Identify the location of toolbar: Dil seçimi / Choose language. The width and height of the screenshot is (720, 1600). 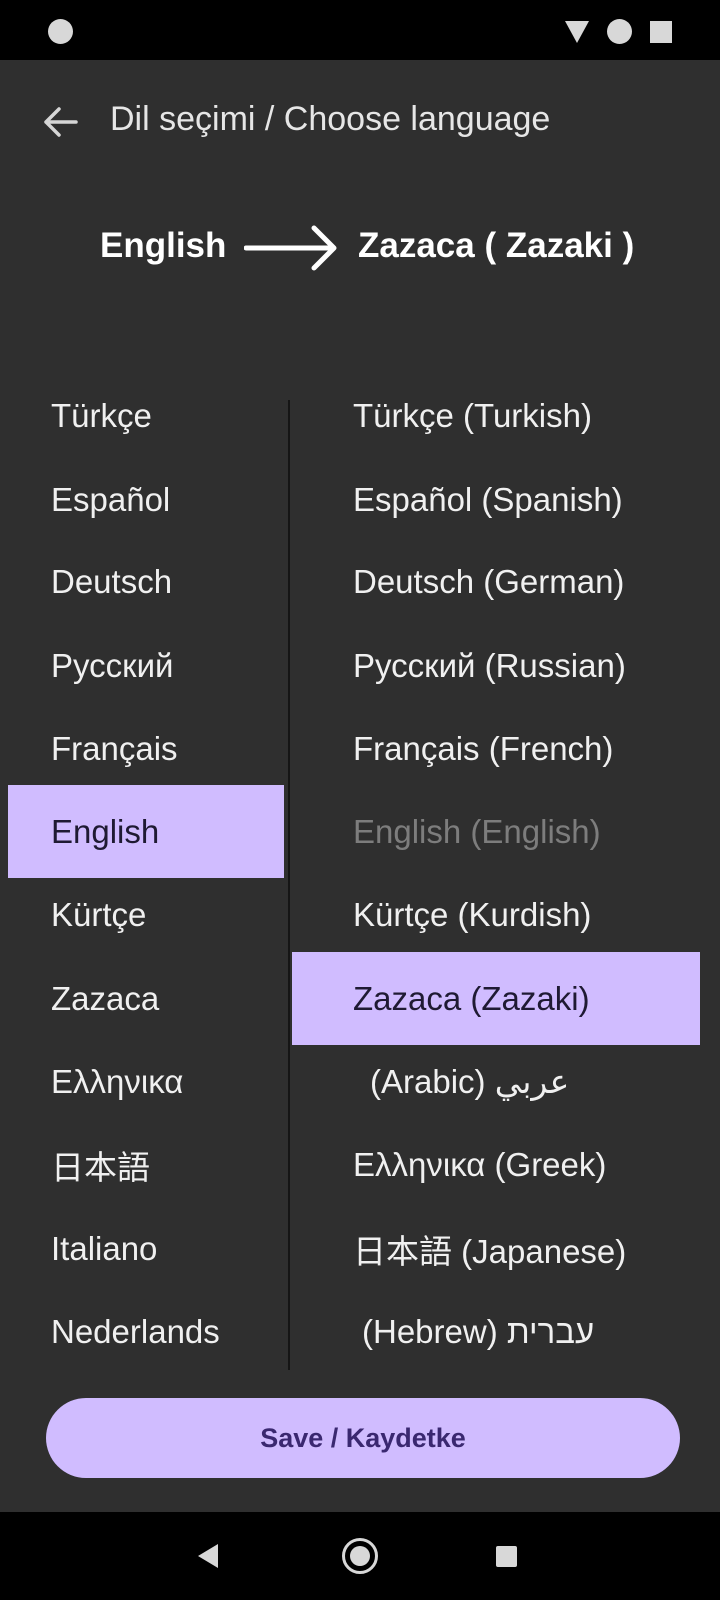
(360, 122).